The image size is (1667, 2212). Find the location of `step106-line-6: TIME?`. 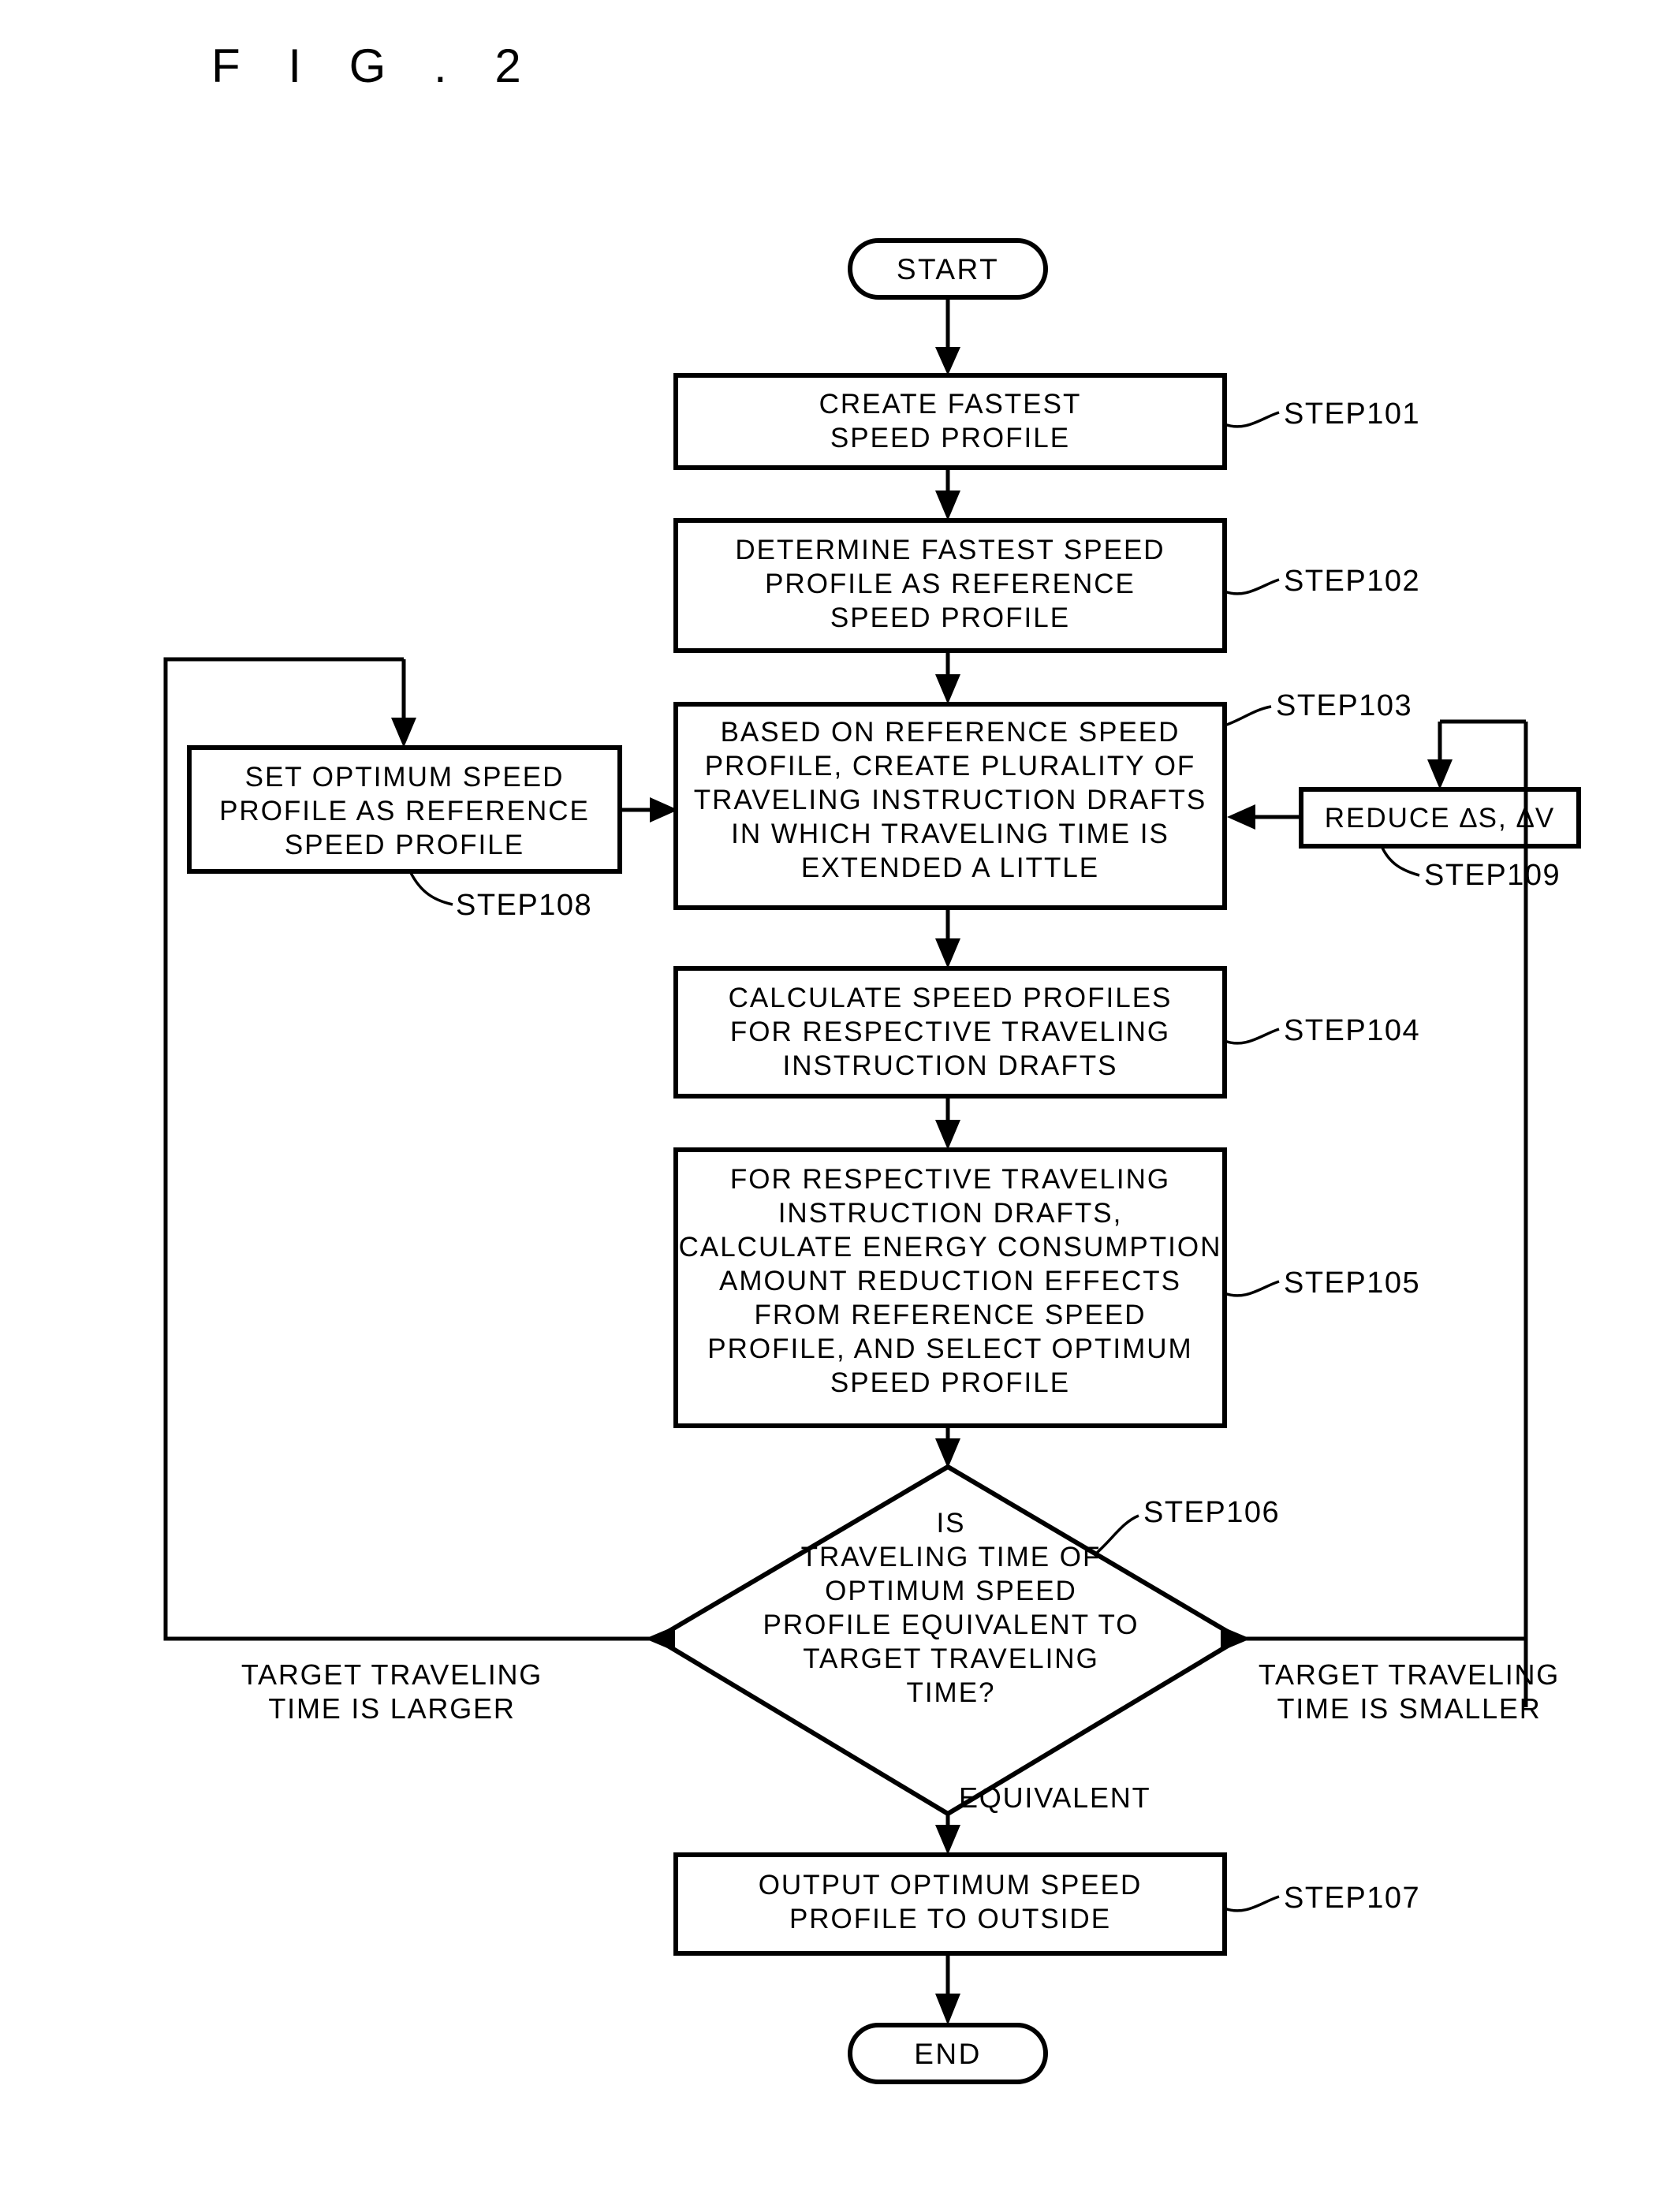

step106-line-6: TIME? is located at coordinates (951, 1692).